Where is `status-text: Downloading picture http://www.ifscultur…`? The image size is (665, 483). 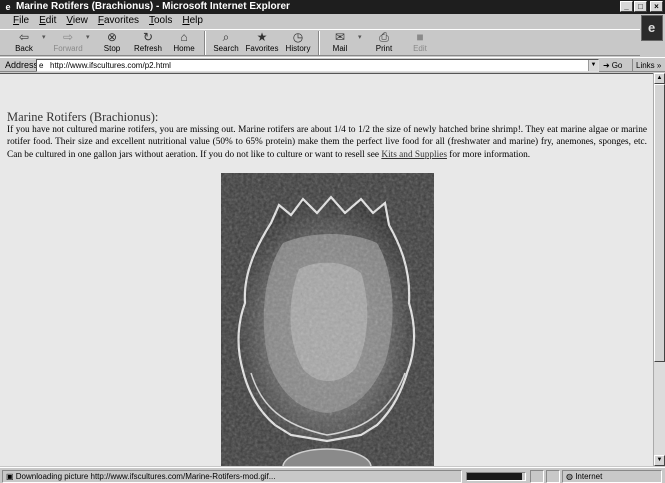
status-text: Downloading picture http://www.ifscultur… is located at coordinates (145, 476).